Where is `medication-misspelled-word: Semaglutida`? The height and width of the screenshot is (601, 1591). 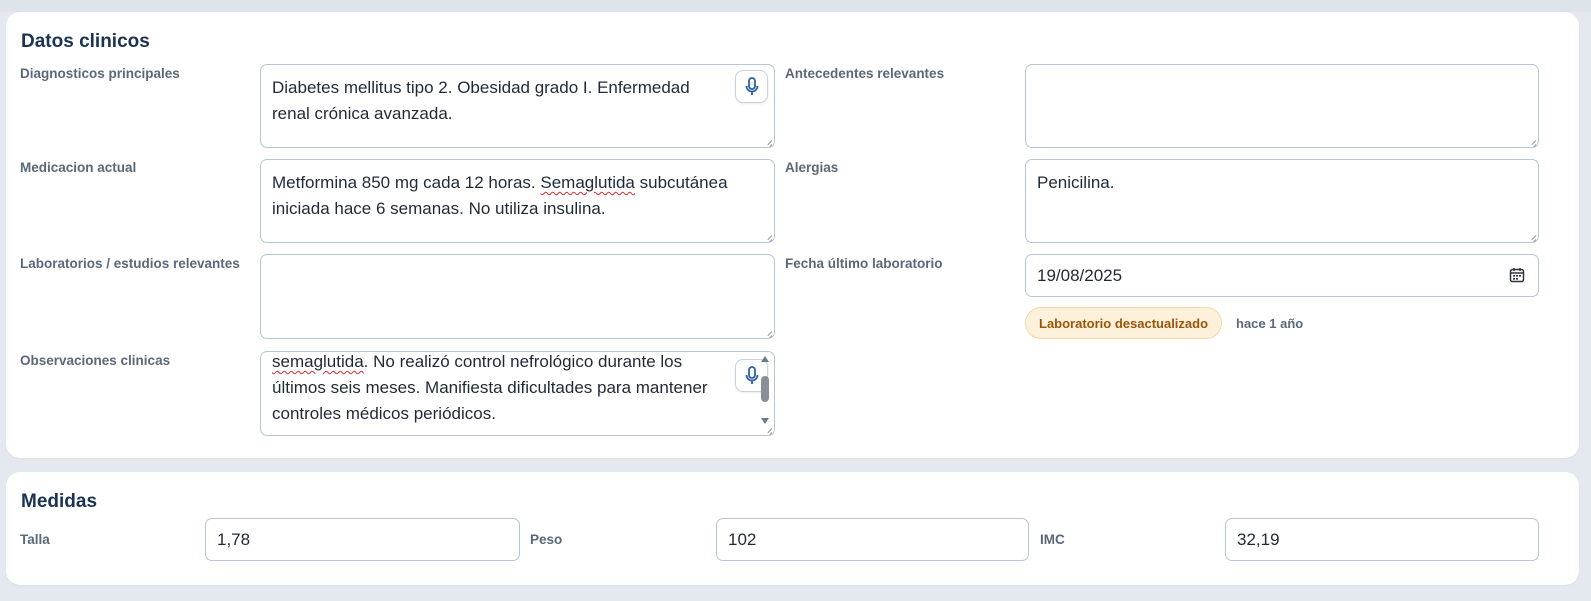
medication-misspelled-word: Semaglutida is located at coordinates (587, 182).